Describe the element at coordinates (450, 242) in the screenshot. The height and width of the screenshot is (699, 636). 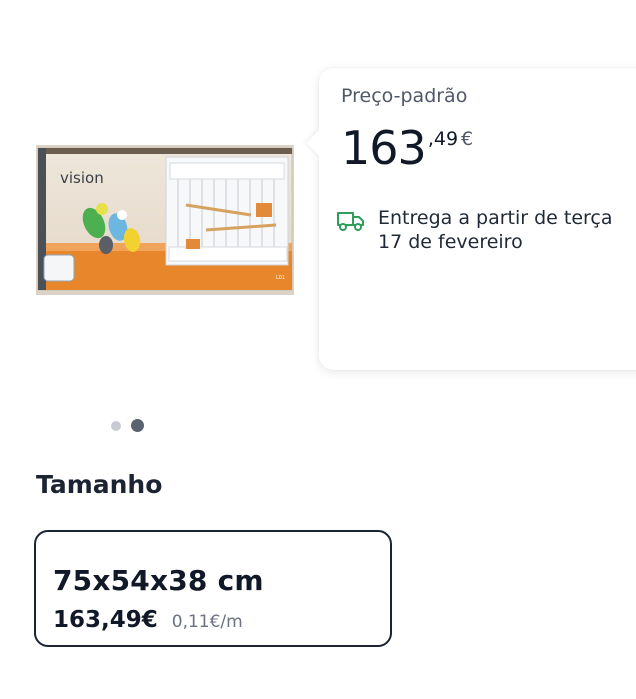
I see `delivery-line-2: 17 de fevereiro` at that location.